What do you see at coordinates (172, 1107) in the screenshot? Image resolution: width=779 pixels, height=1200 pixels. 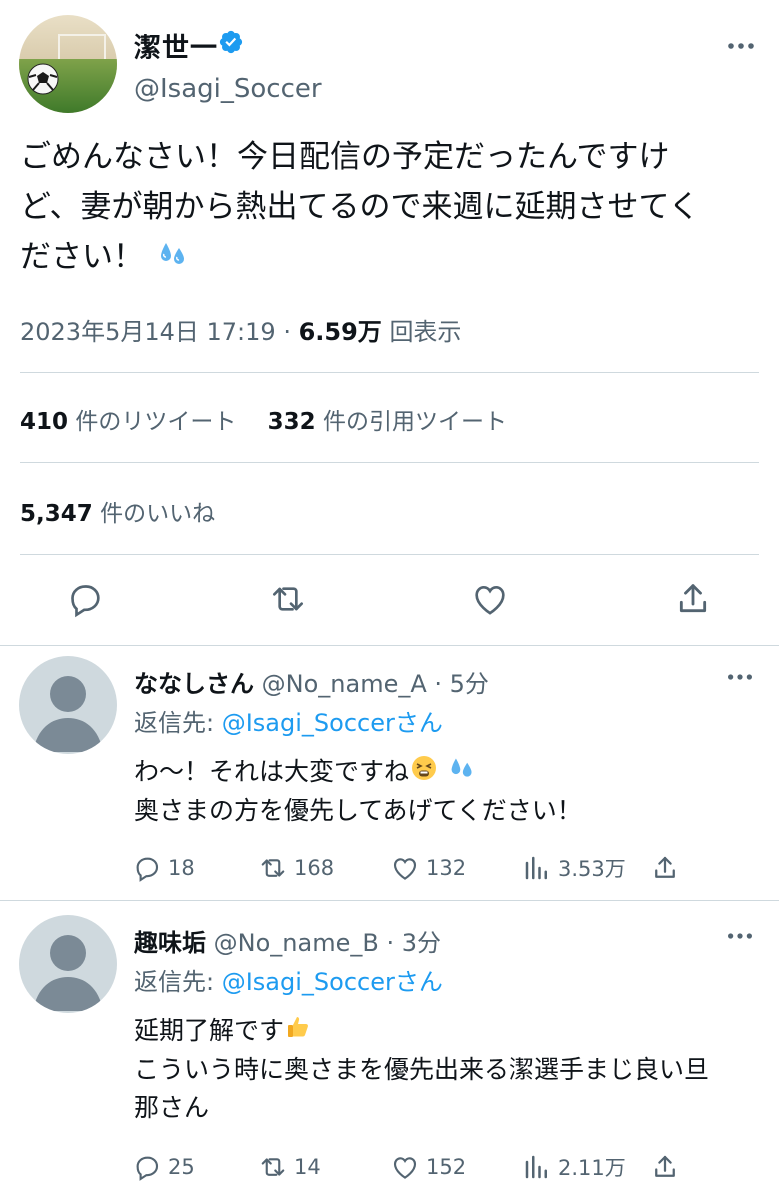 I see `reply-text-line: 那さん` at bounding box center [172, 1107].